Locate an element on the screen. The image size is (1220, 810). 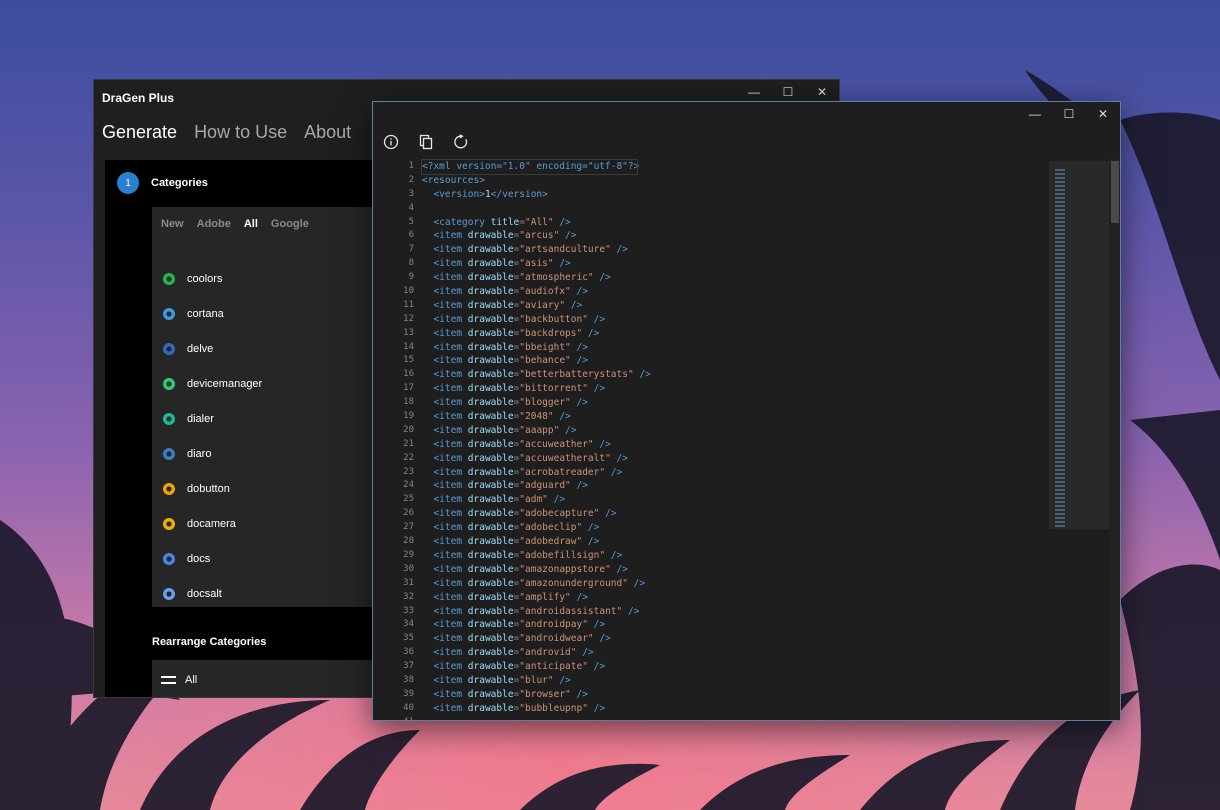
category-item: dobutton is located at coordinates (211, 488).